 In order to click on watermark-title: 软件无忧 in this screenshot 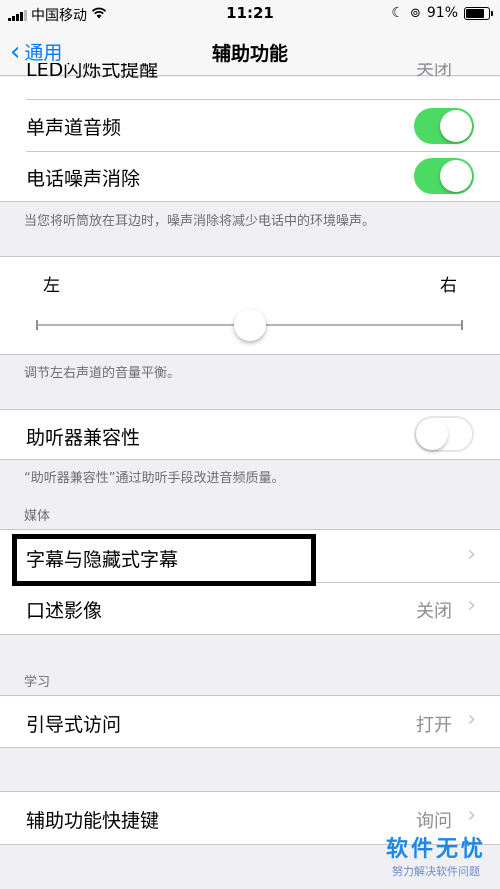, I will do `click(435, 849)`.